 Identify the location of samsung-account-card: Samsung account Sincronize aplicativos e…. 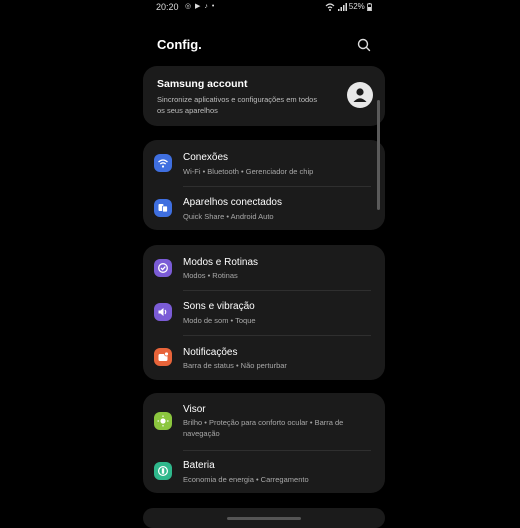
(264, 96).